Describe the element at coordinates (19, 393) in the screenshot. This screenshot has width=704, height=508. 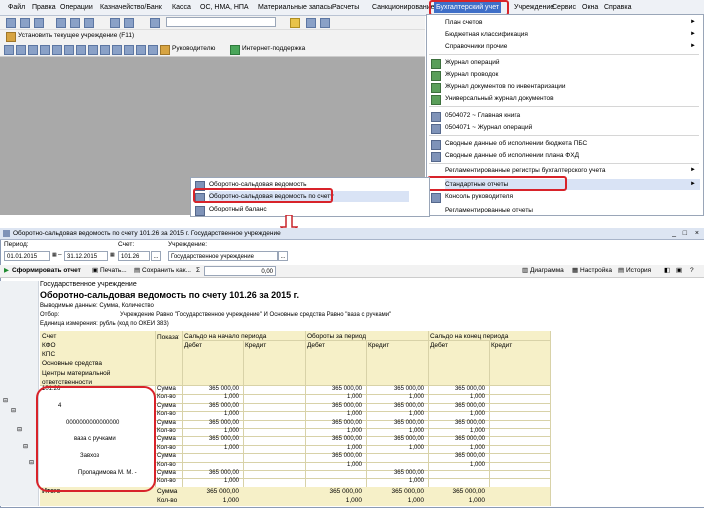
I see `grouping-gutter: ⊟ ⊟ ⊟ ⊟ ⊟` at that location.